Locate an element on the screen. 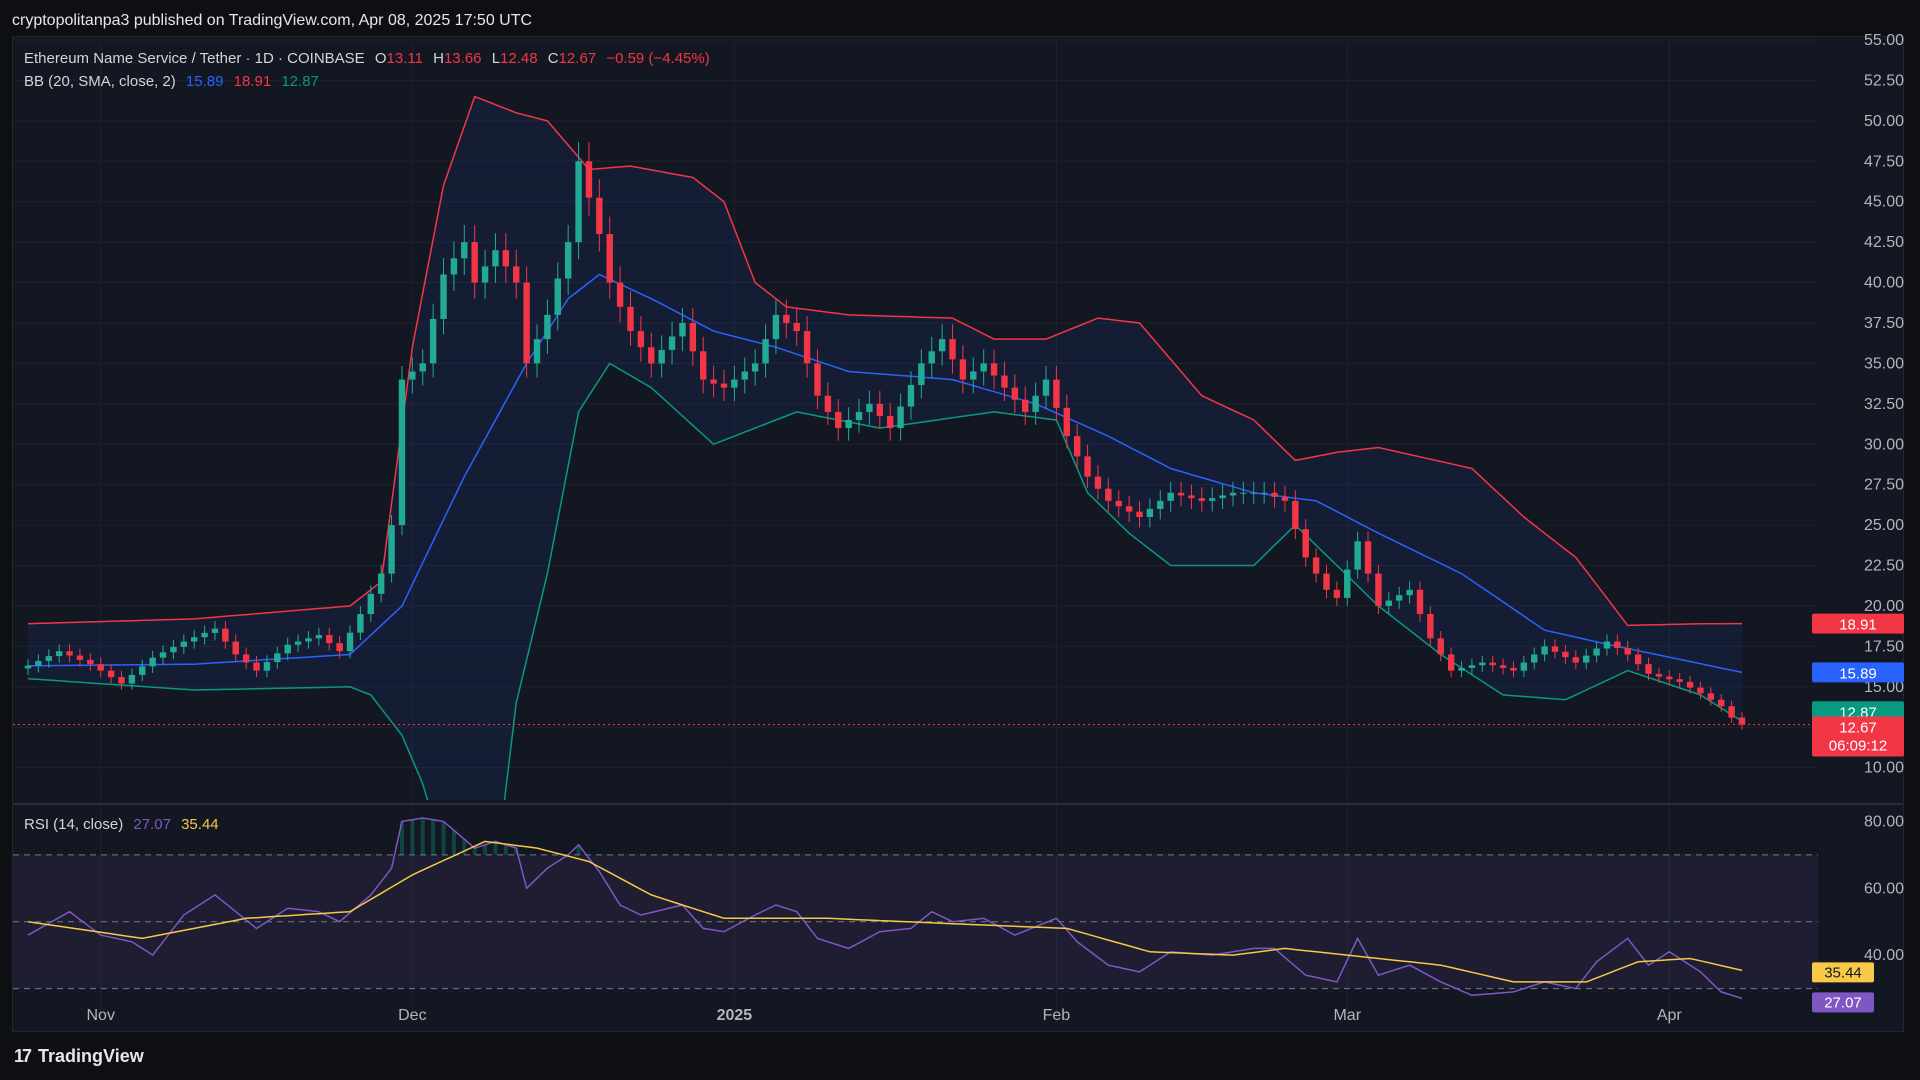 This screenshot has width=1920, height=1080. ohlc-open: O13.11 is located at coordinates (398, 58).